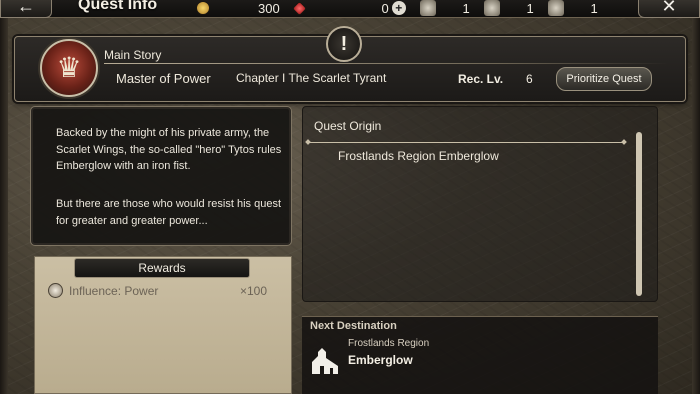 This screenshot has height=394, width=700. What do you see at coordinates (572, 8) in the screenshot?
I see `rank-counter-3: 1` at bounding box center [572, 8].